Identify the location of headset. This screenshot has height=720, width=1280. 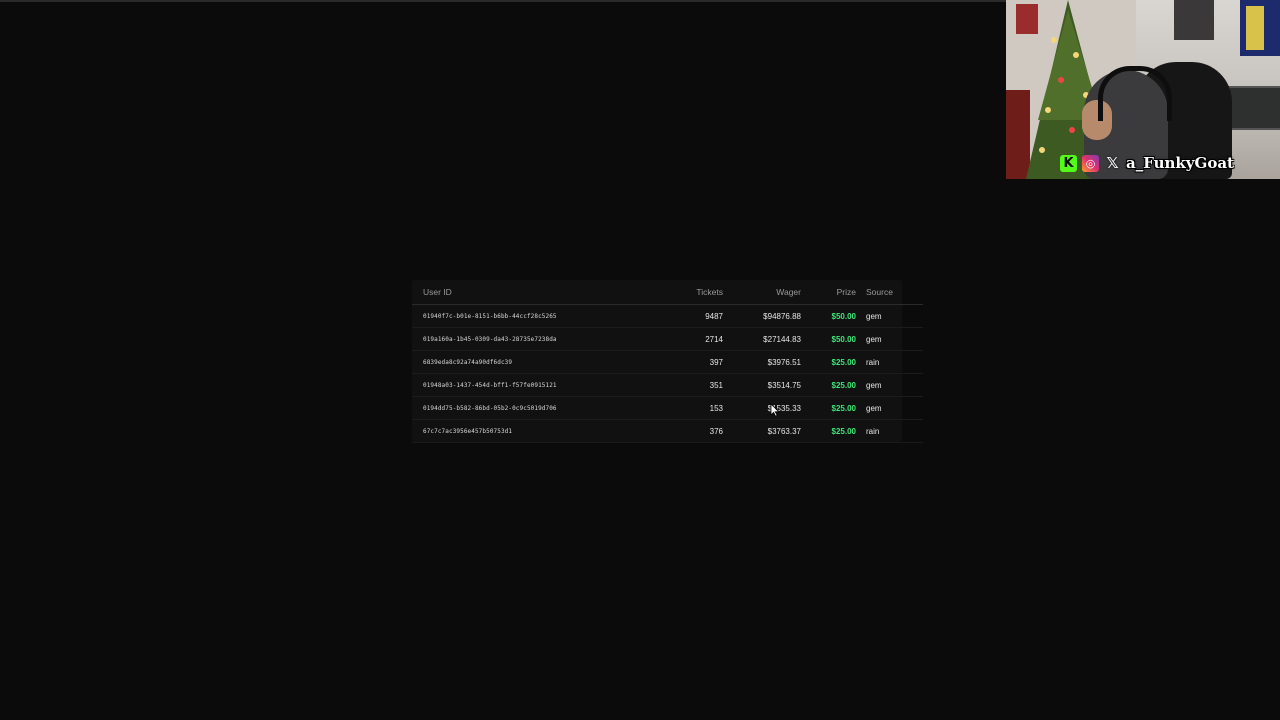
(1135, 93).